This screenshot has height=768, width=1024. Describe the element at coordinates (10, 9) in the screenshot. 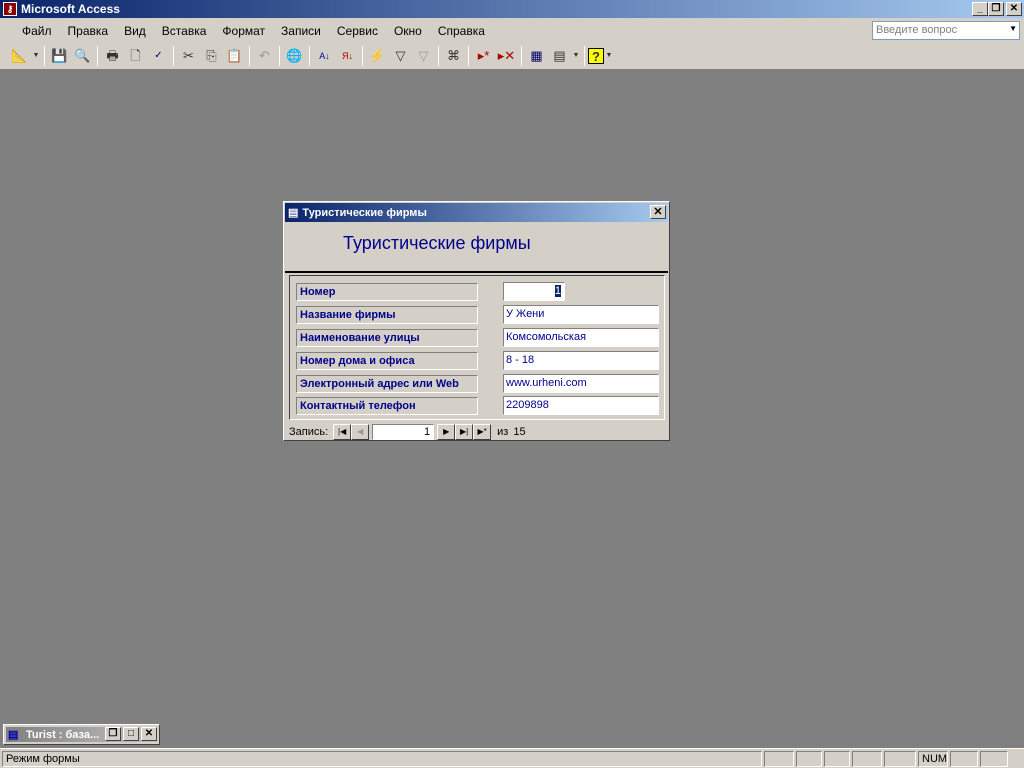

I see `access-key-icon: ⚷` at that location.